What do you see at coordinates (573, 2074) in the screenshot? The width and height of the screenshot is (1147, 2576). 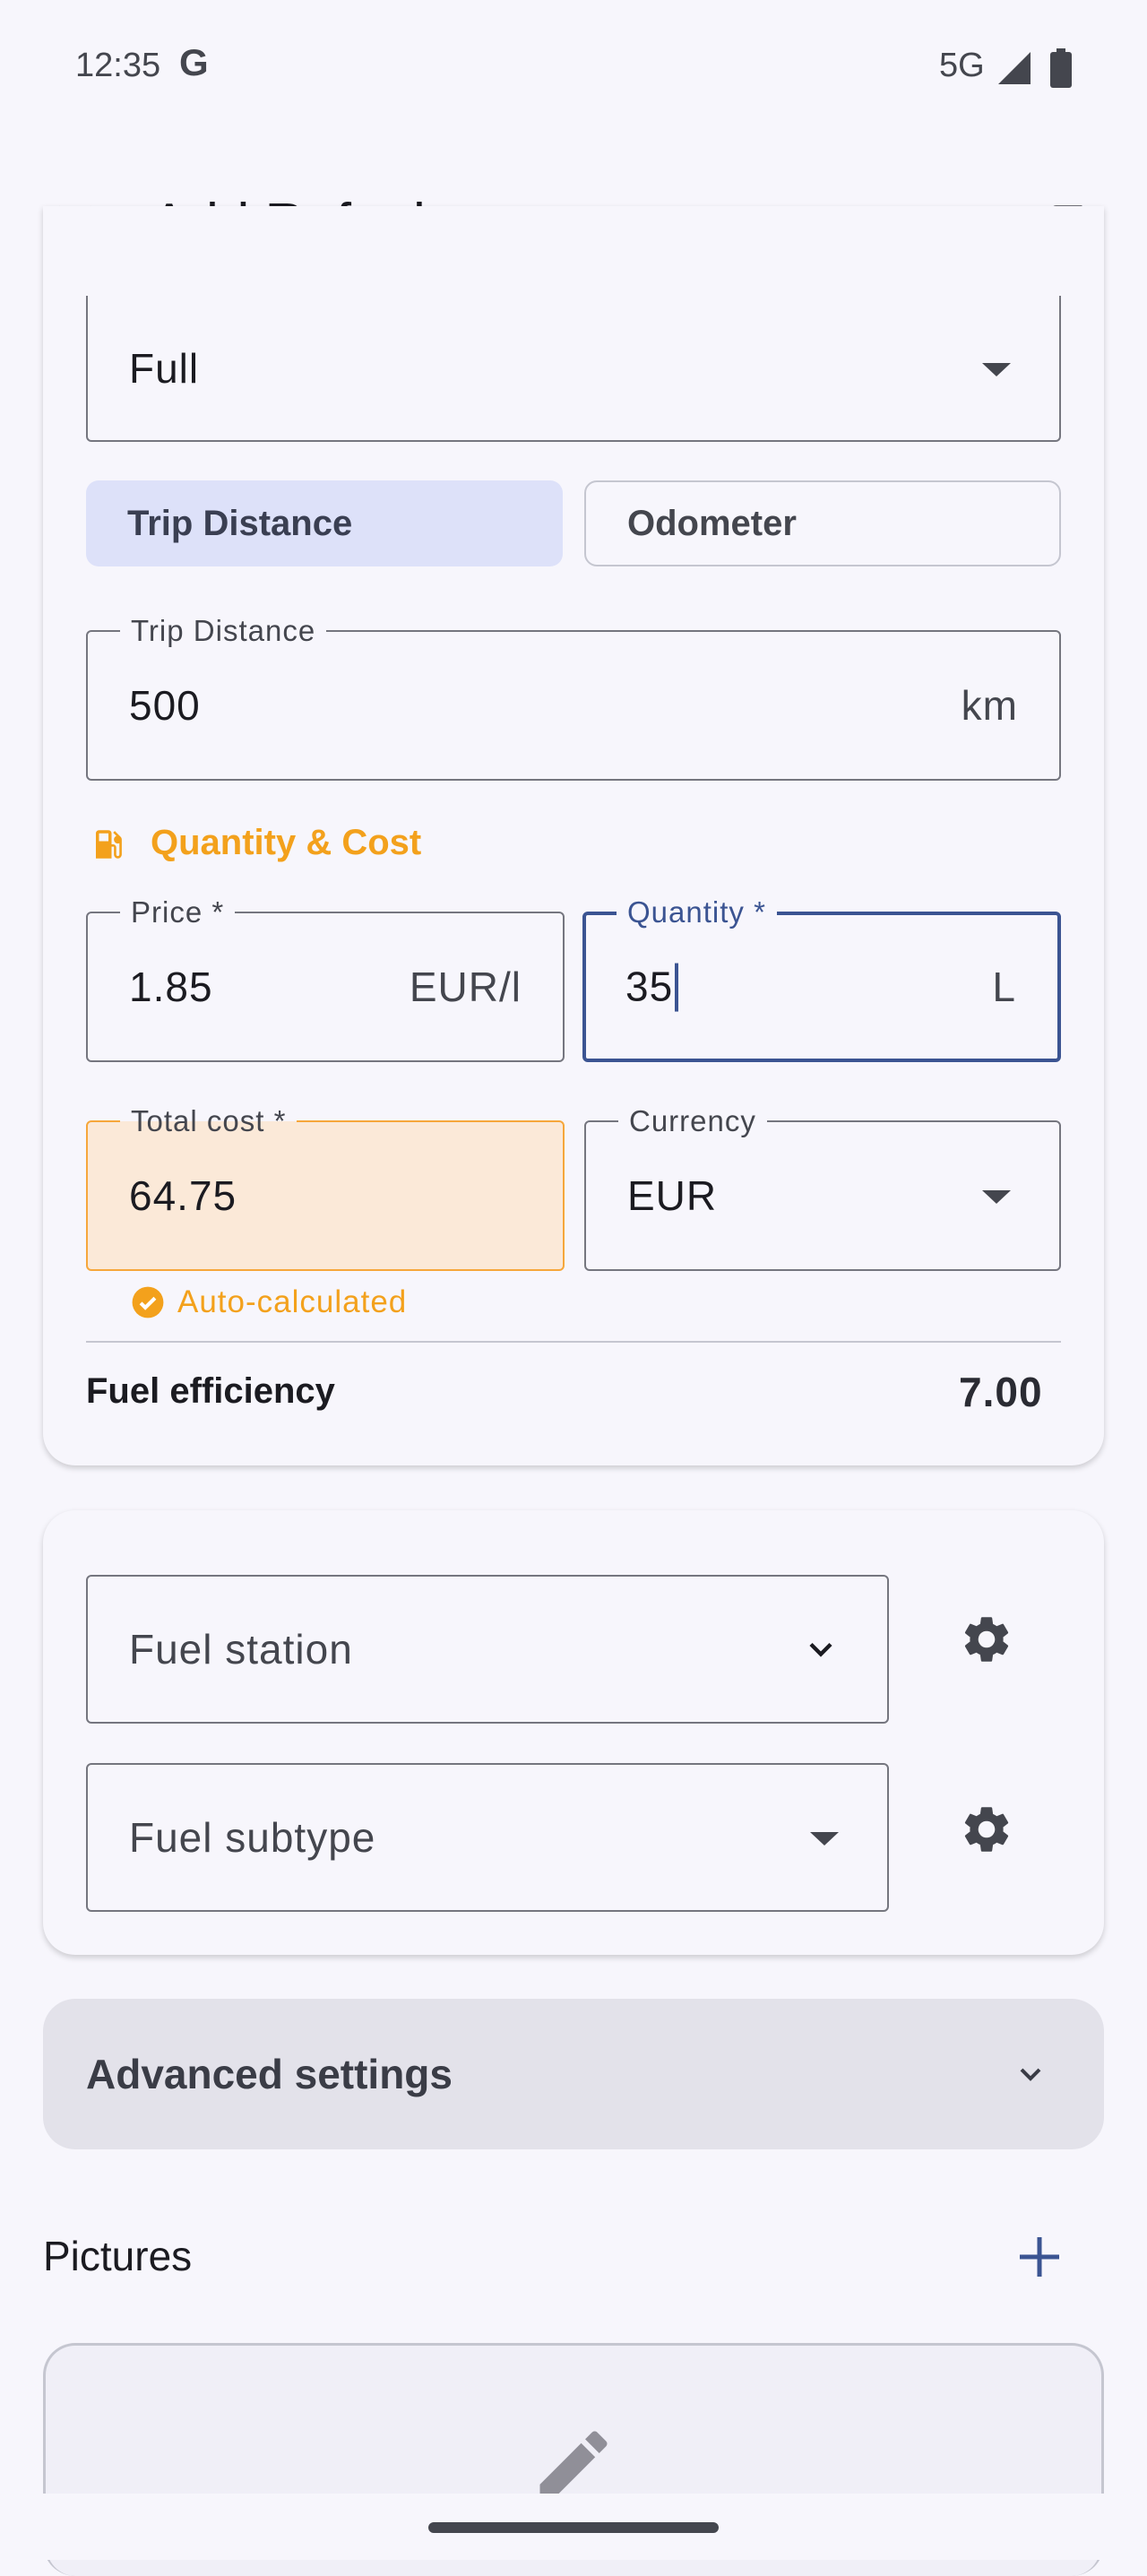 I see `advanced-settings-expander: Advanced settings` at bounding box center [573, 2074].